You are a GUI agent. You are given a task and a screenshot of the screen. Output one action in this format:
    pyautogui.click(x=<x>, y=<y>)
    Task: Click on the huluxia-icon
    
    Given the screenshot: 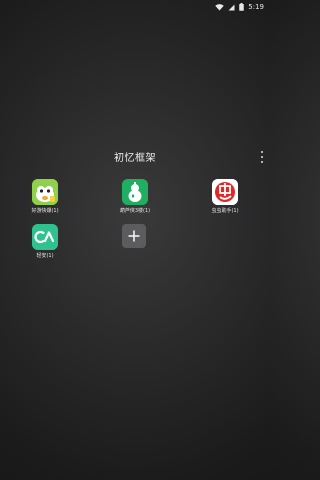 What is the action you would take?
    pyautogui.click(x=135, y=192)
    